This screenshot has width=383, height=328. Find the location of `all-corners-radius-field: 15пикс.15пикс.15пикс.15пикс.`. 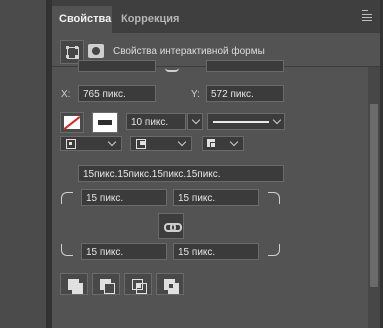

all-corners-radius-field: 15пикс.15пикс.15пикс.15пикс. is located at coordinates (181, 173).